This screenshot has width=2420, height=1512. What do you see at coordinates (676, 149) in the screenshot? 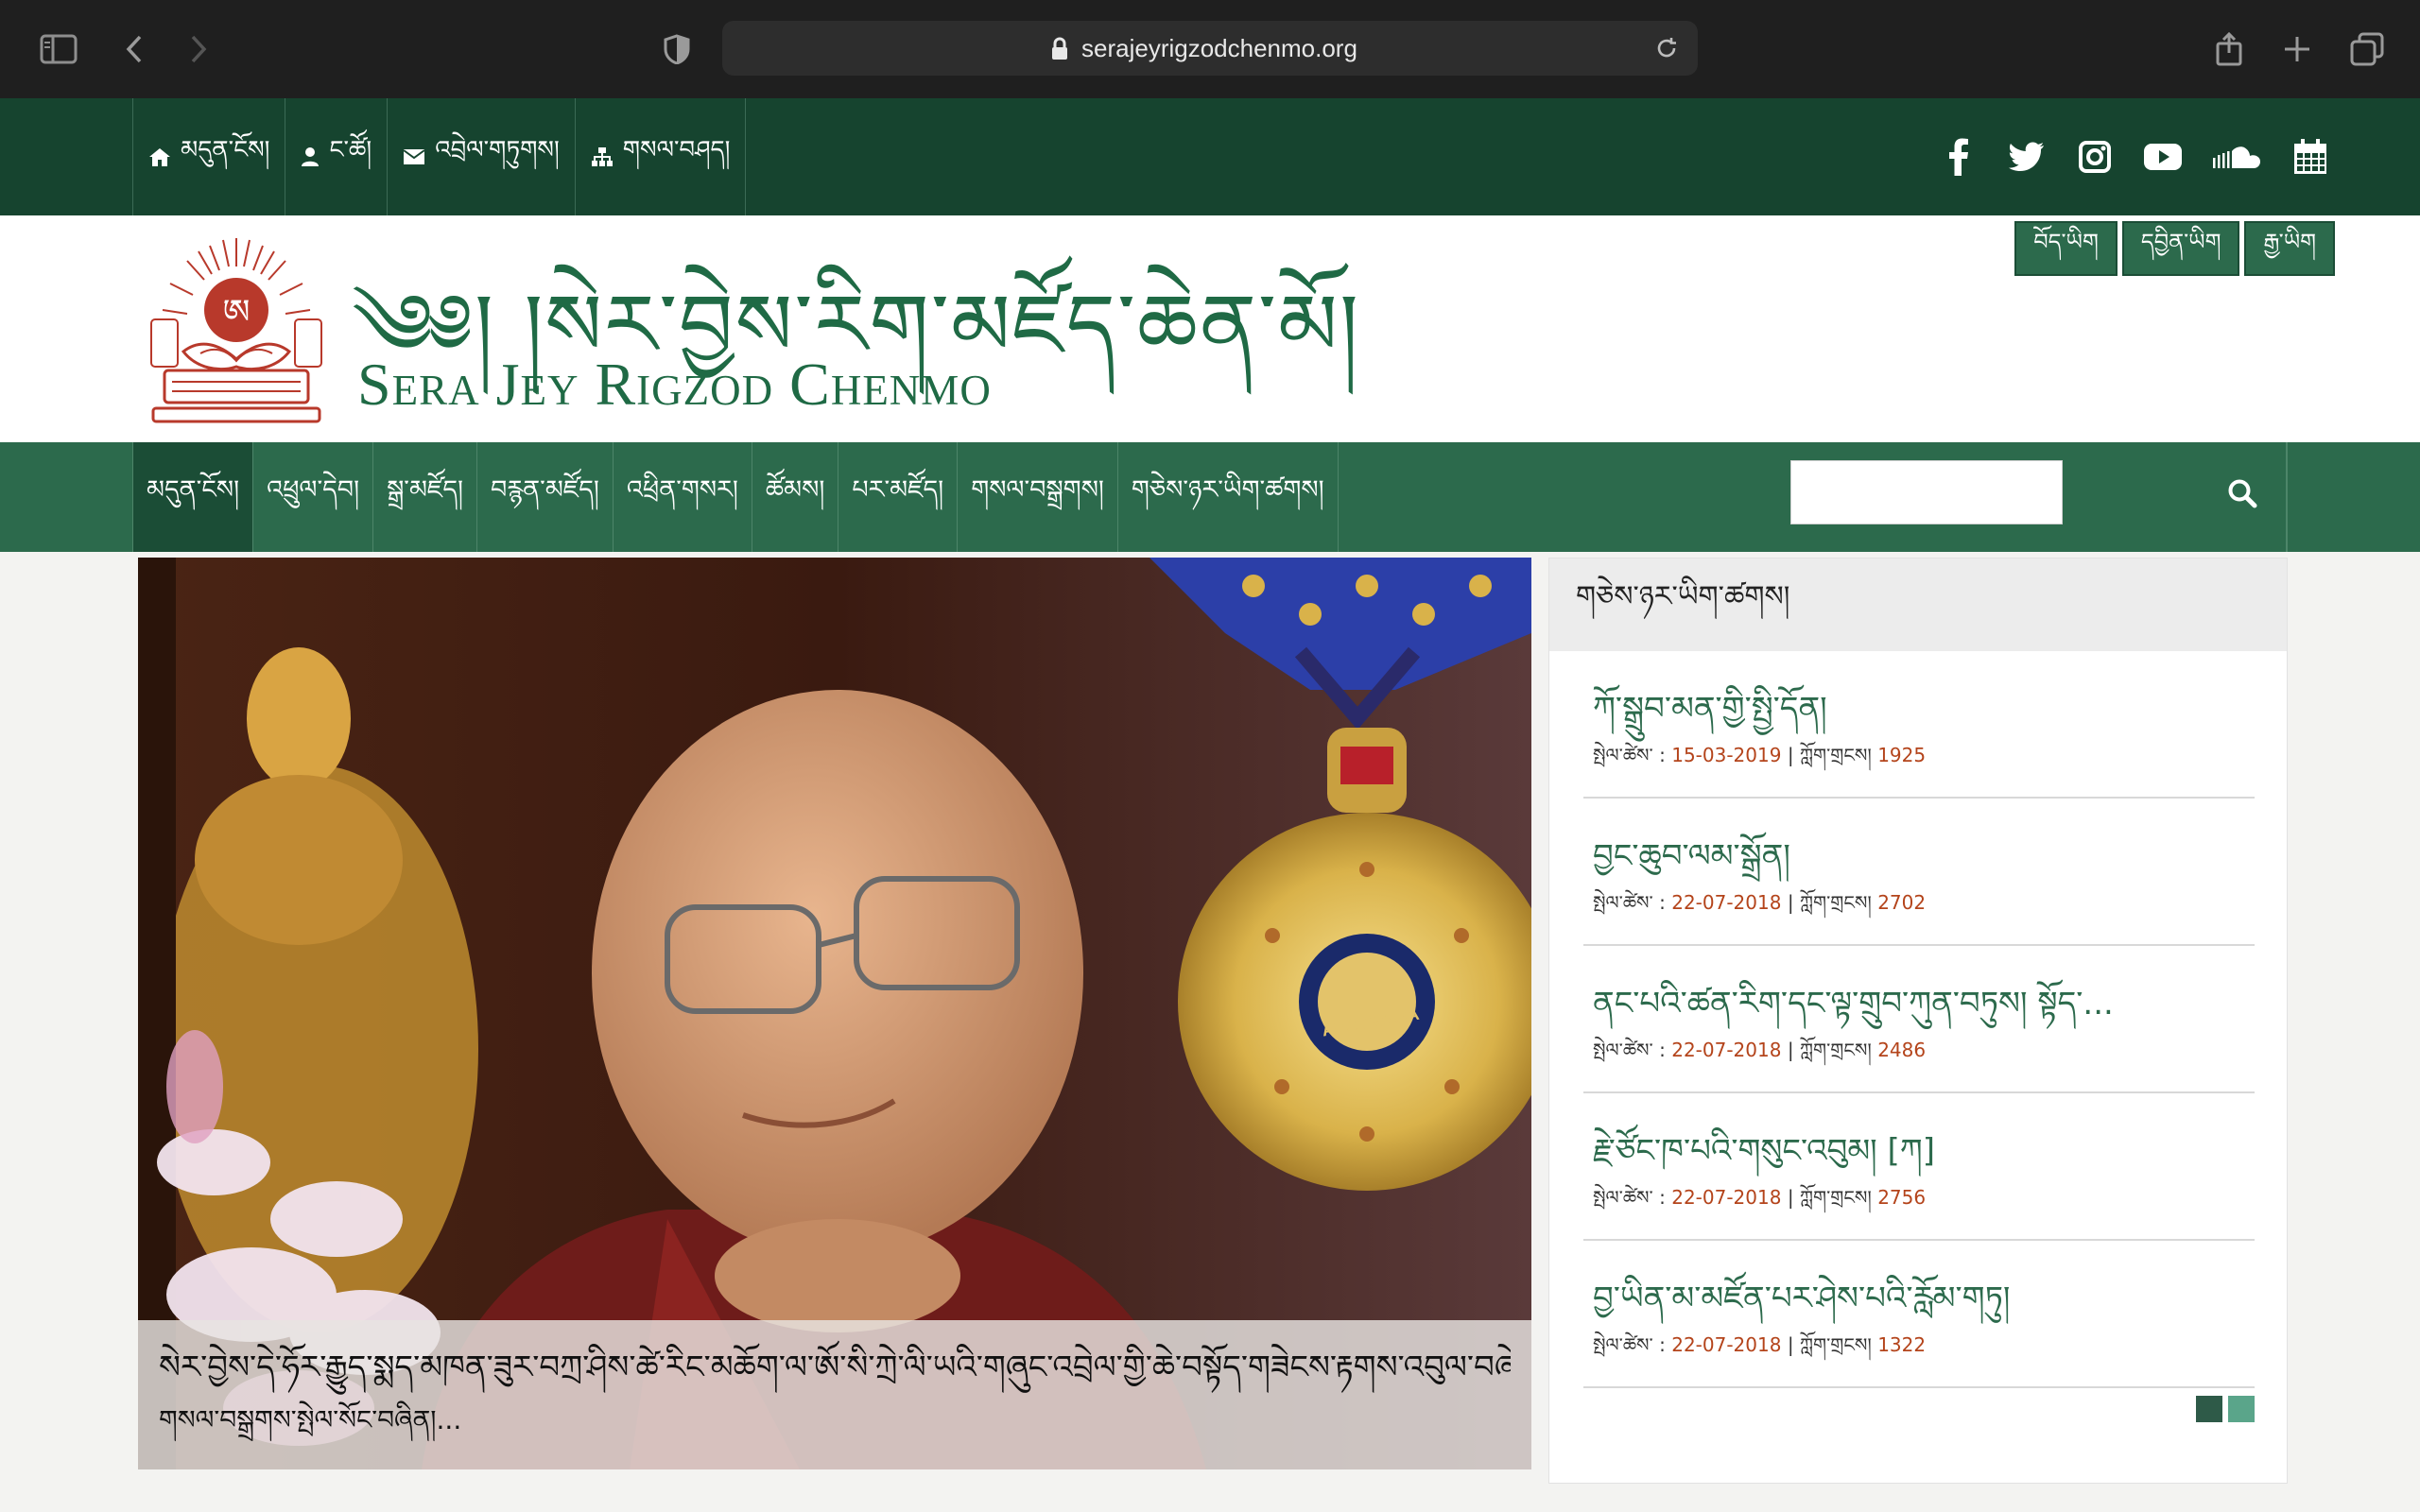
I see `toplink-label: གསལ་བཤད།` at bounding box center [676, 149].